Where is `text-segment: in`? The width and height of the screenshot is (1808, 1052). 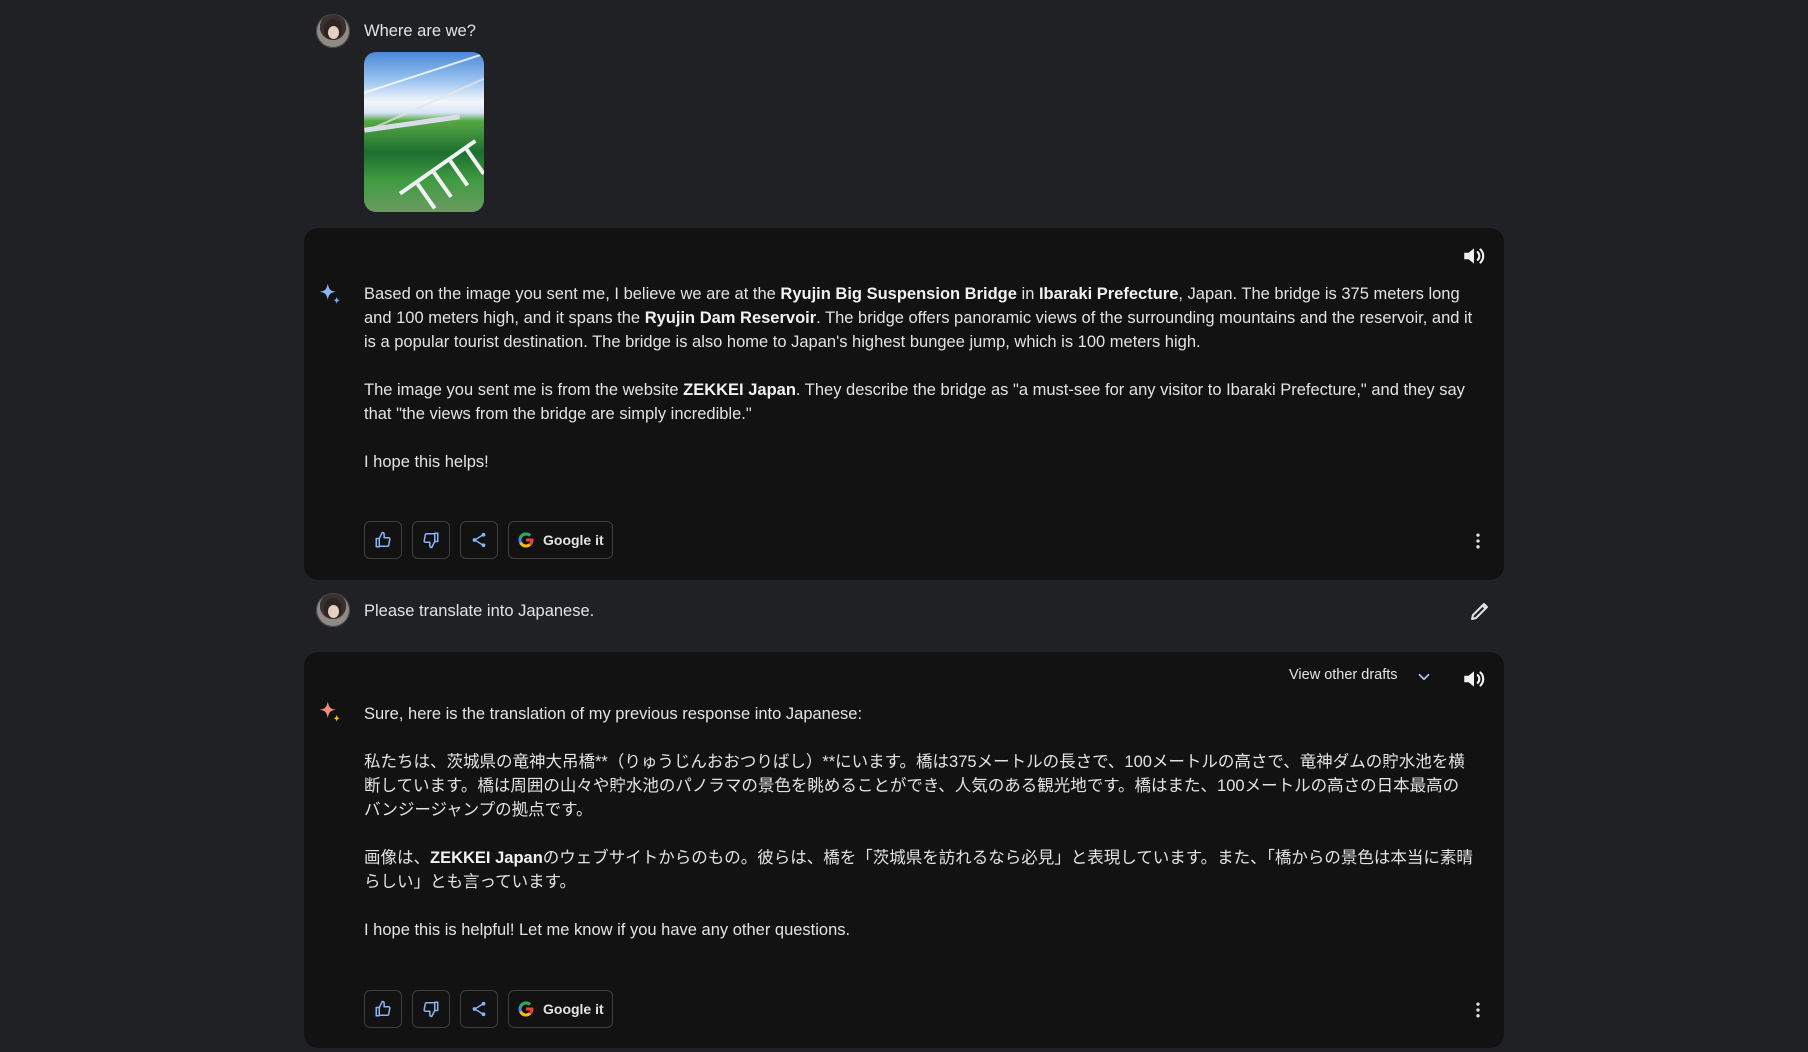 text-segment: in is located at coordinates (1027, 294).